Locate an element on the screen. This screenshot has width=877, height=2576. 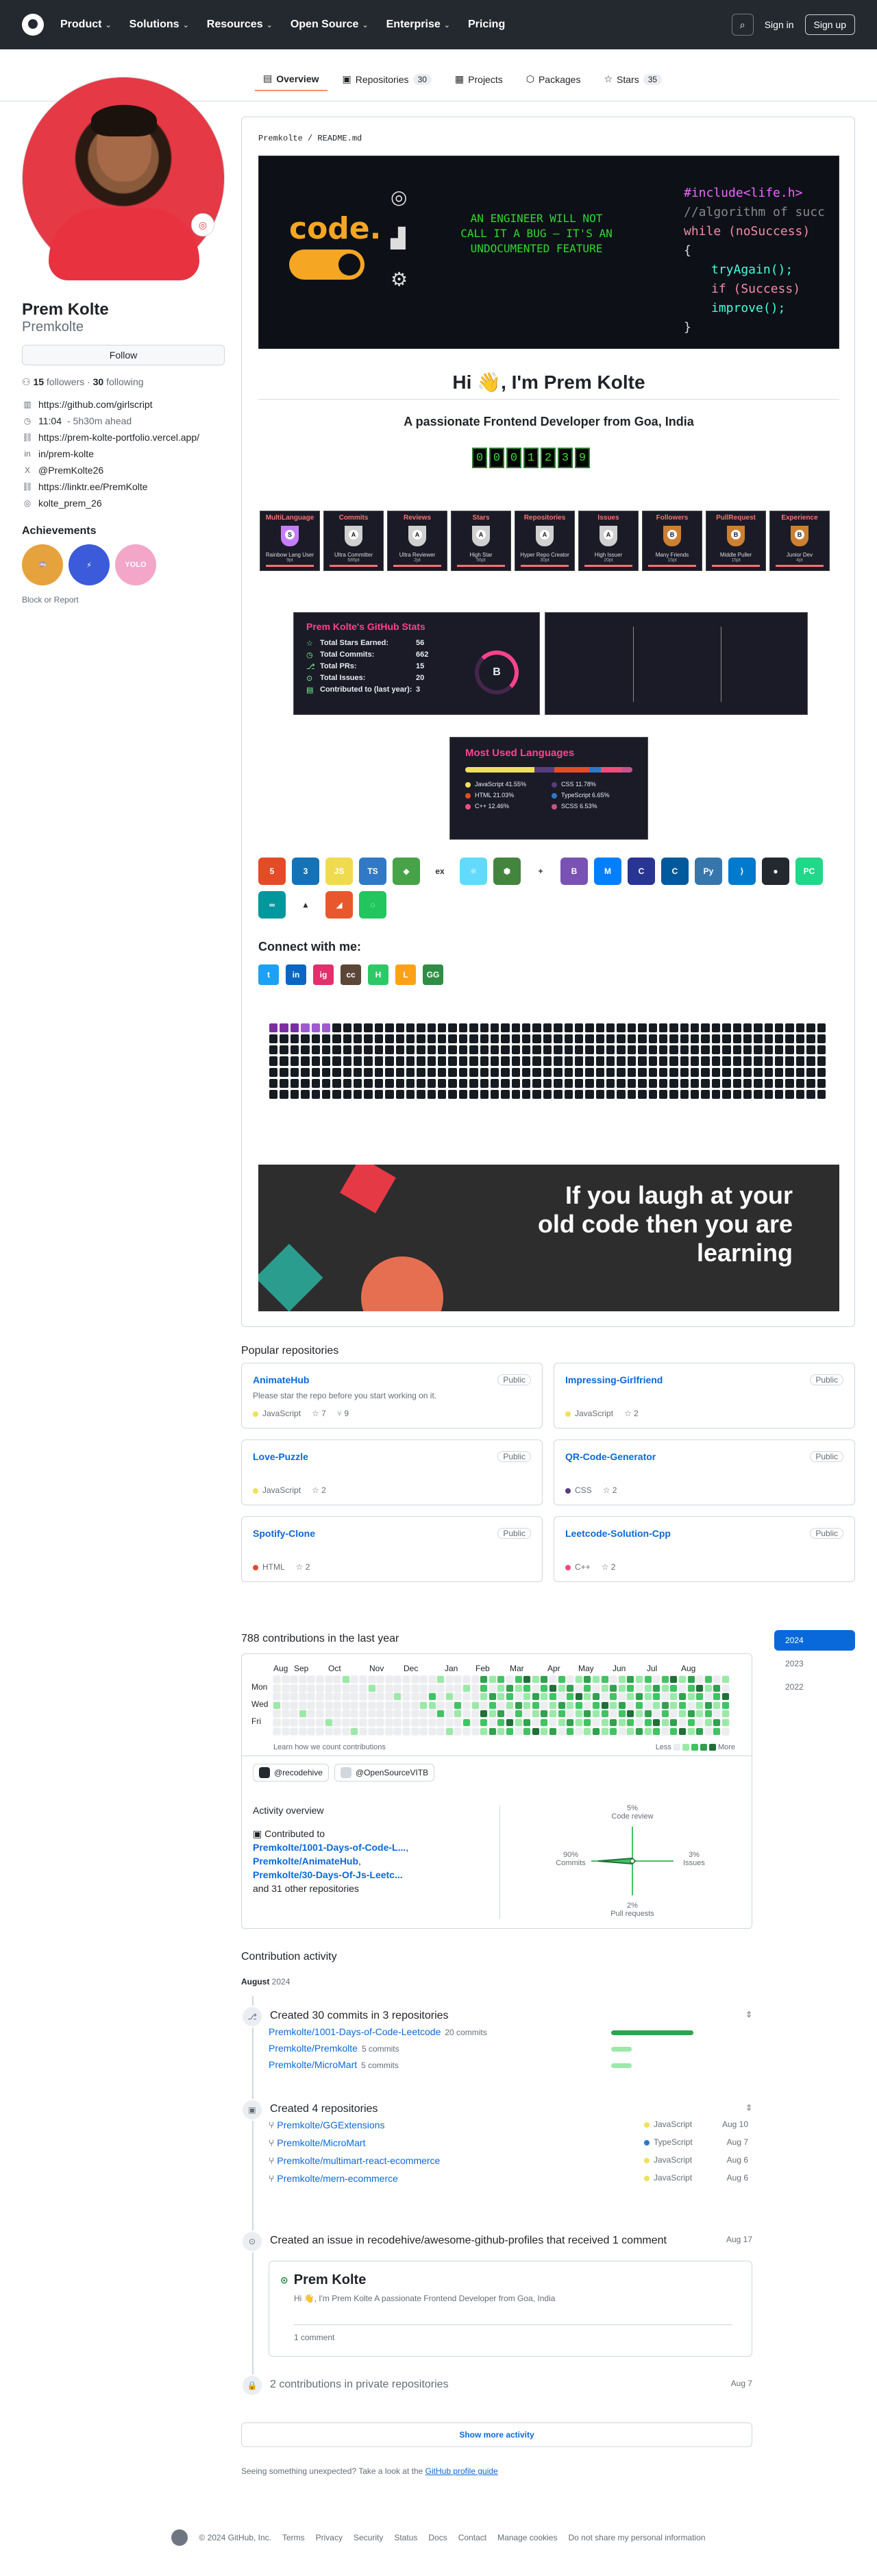
detail-text: https://github.com/girlscript is located at coordinates (95, 404).